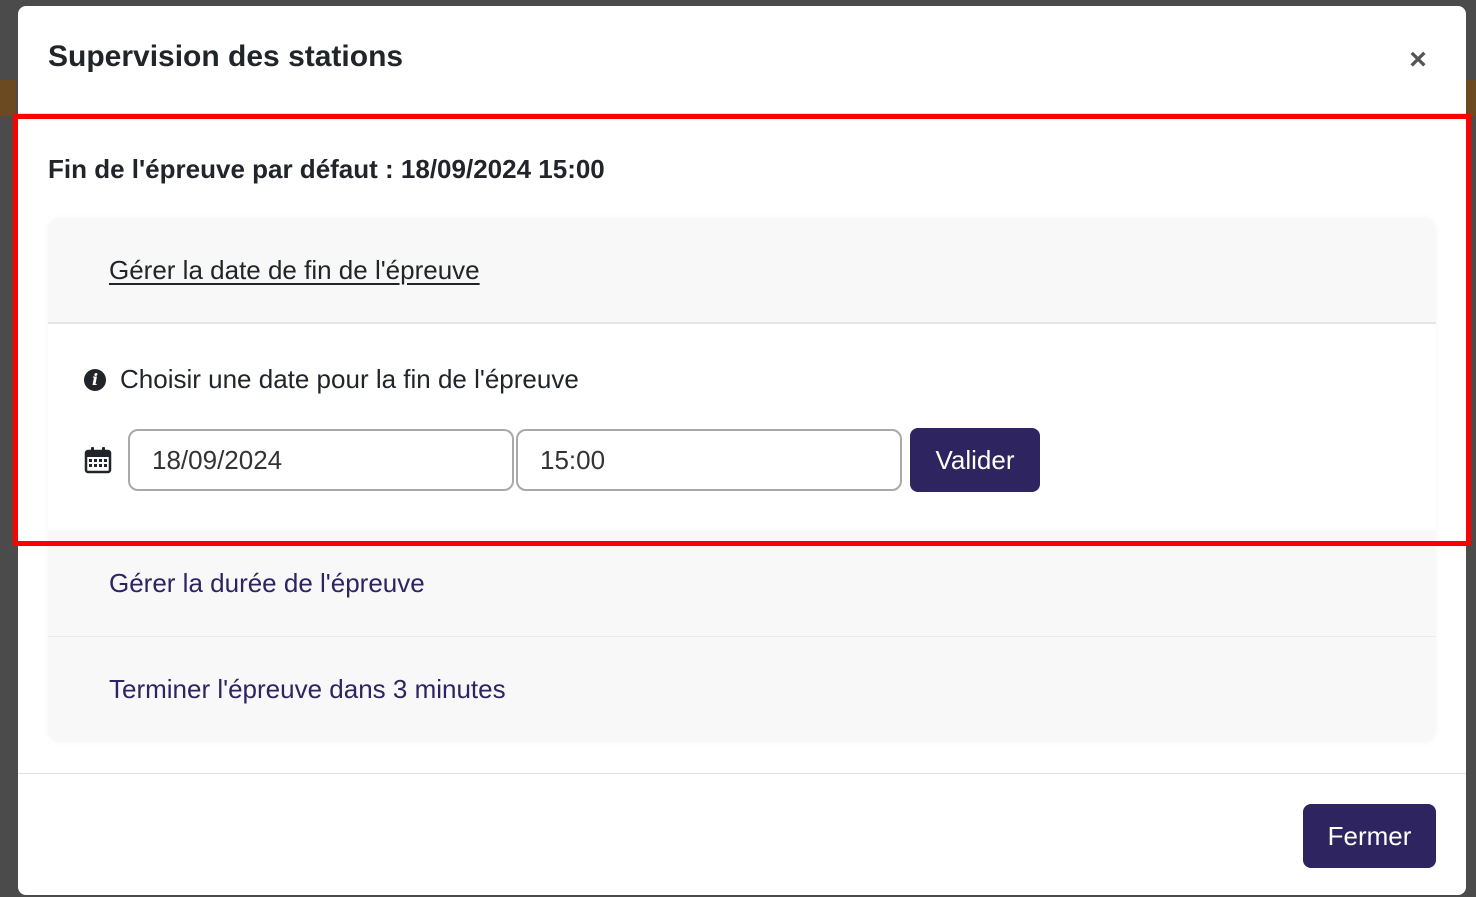  Describe the element at coordinates (709, 460) in the screenshot. I see `end-time-input` at that location.